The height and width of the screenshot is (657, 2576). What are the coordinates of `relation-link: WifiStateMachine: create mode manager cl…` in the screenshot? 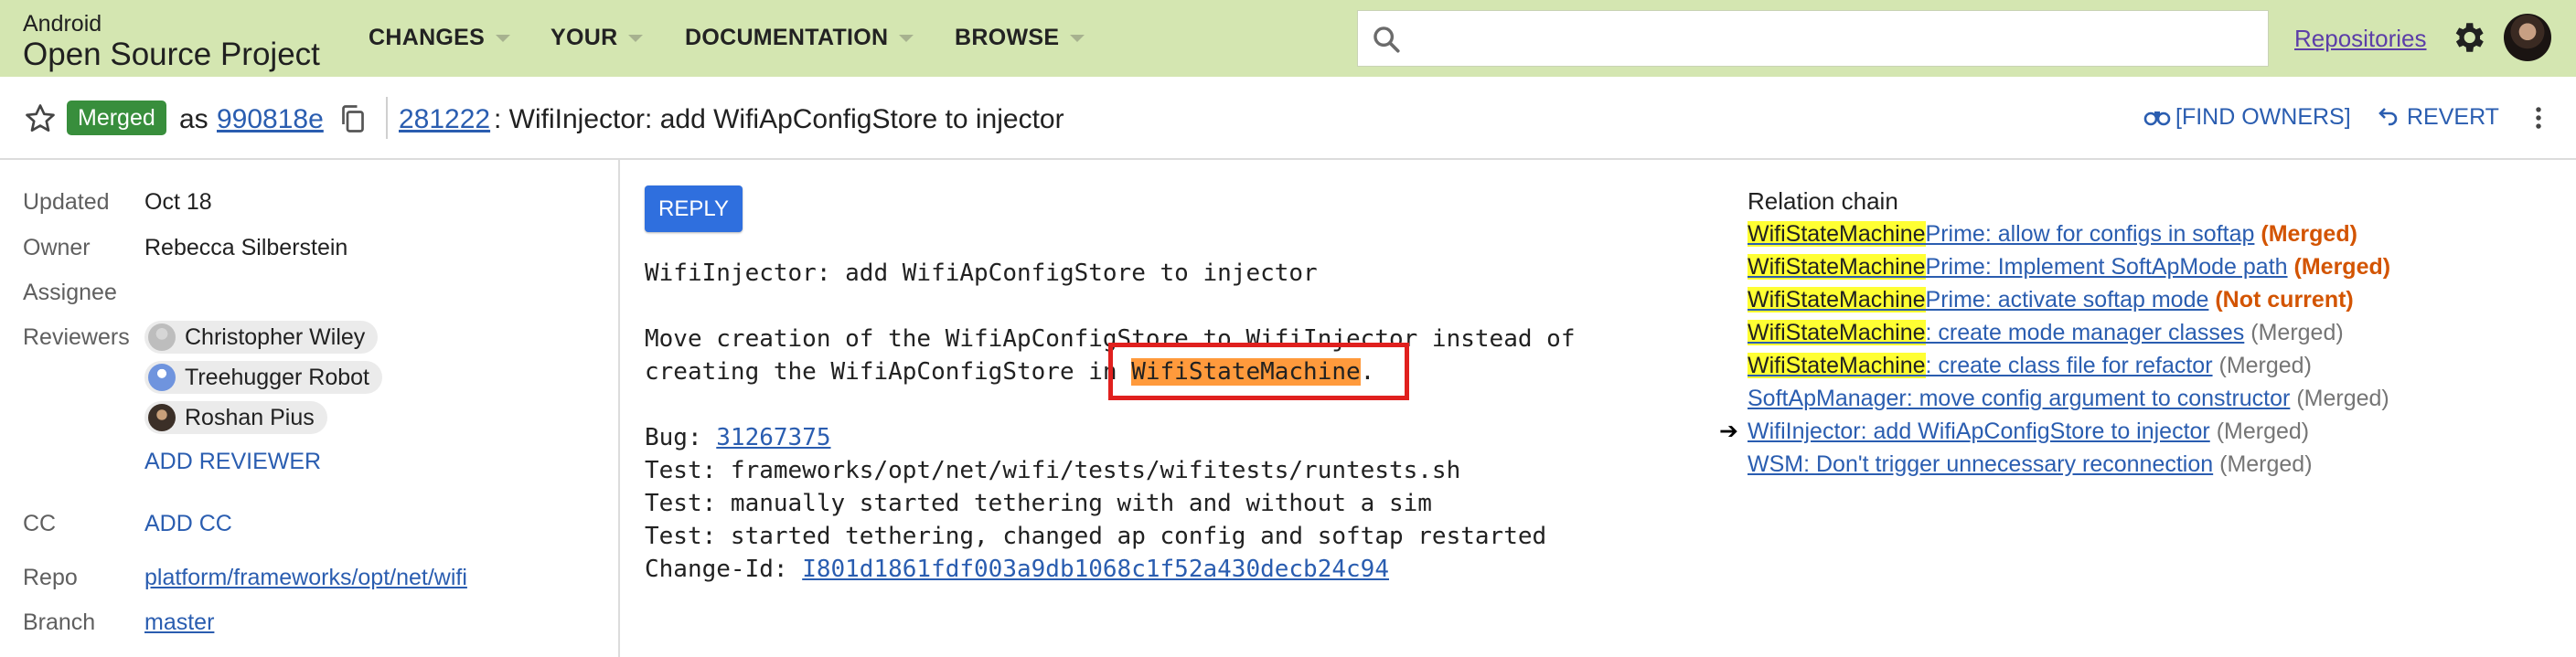 It's located at (1996, 332).